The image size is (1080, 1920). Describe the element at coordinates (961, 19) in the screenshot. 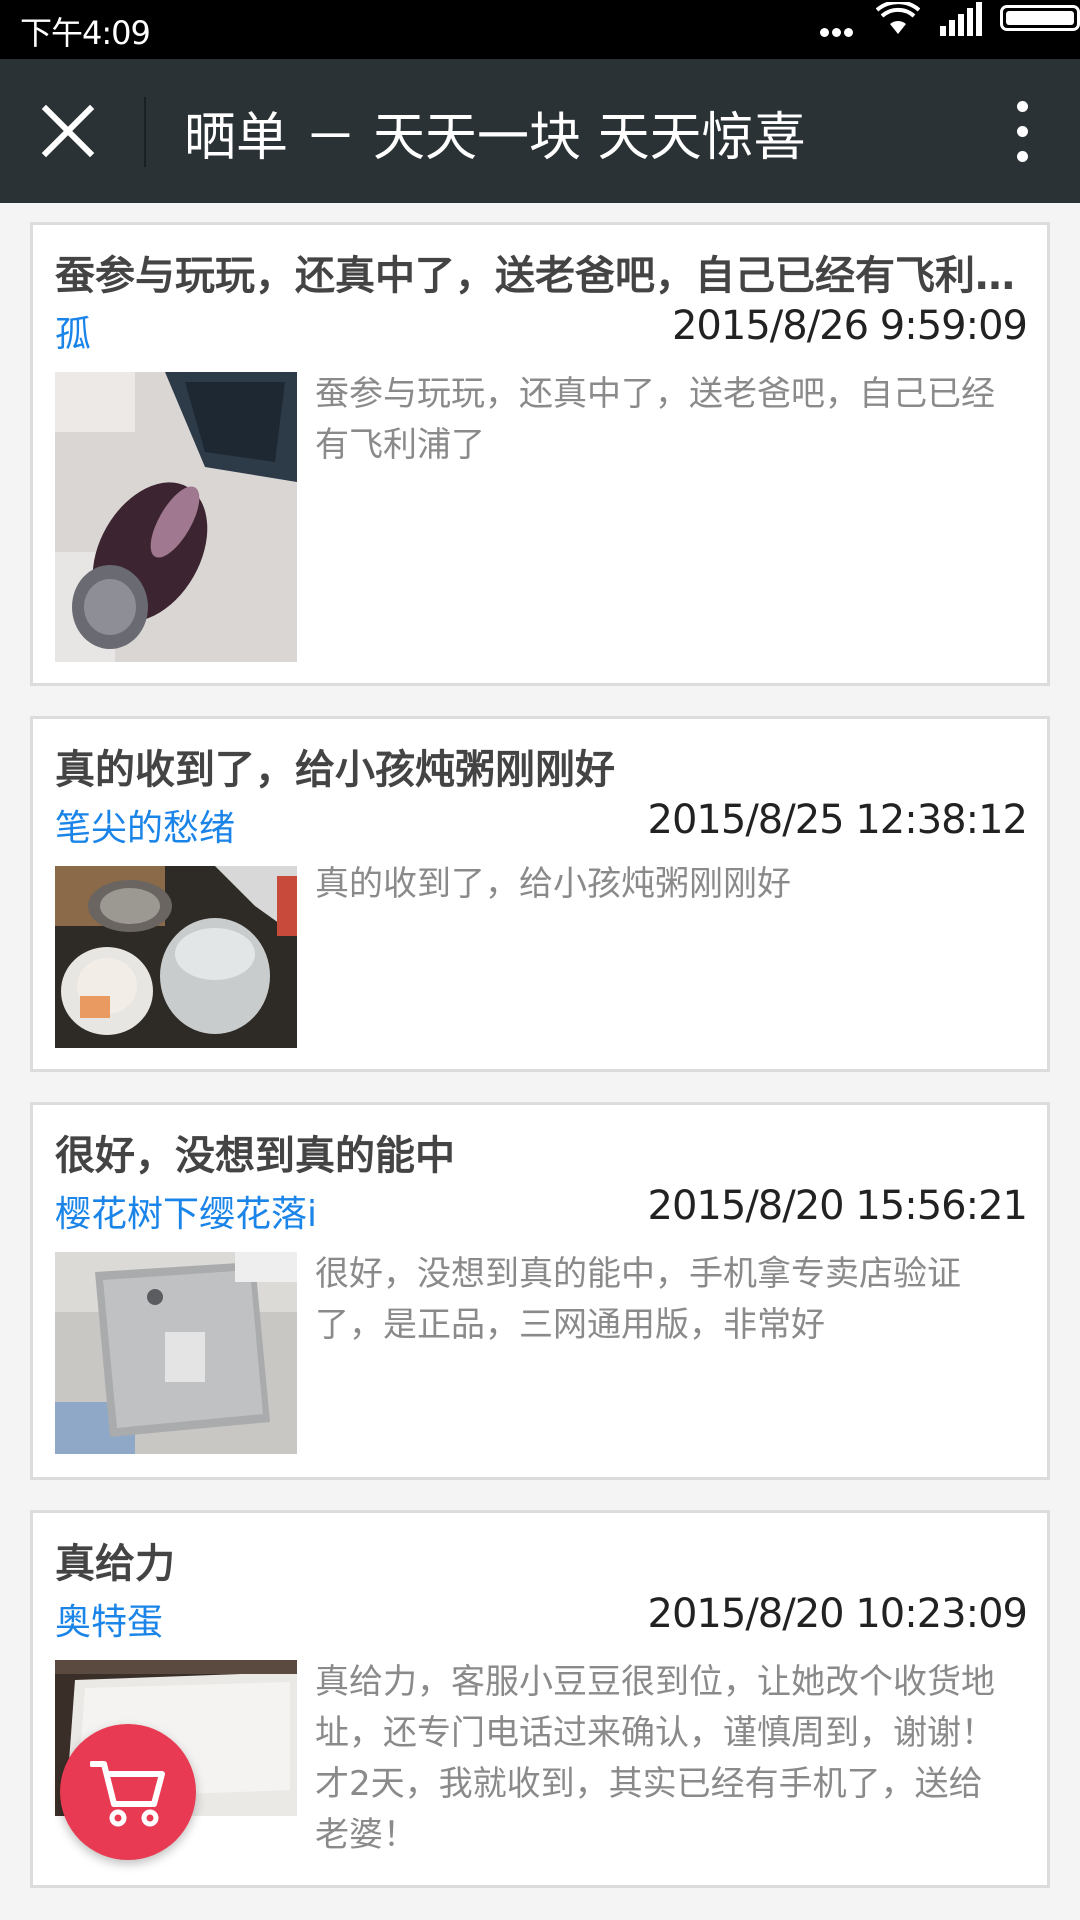

I see `signal-icon` at that location.